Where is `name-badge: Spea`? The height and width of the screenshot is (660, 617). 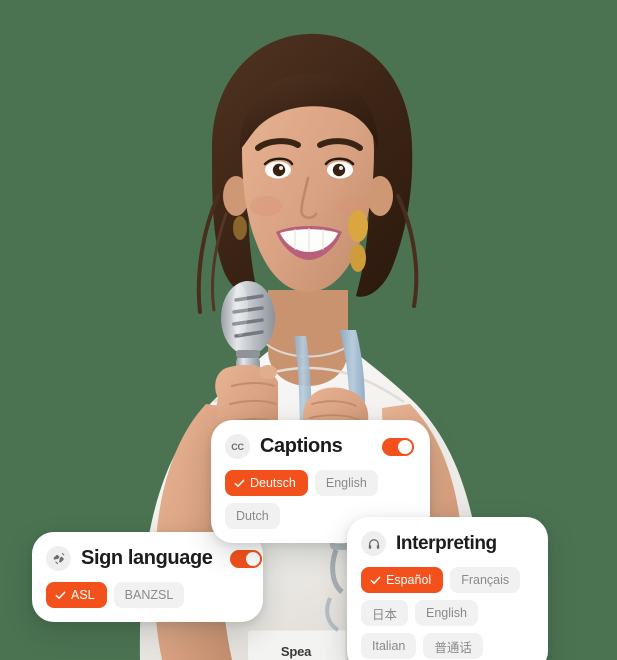
name-badge: Spea is located at coordinates (296, 646).